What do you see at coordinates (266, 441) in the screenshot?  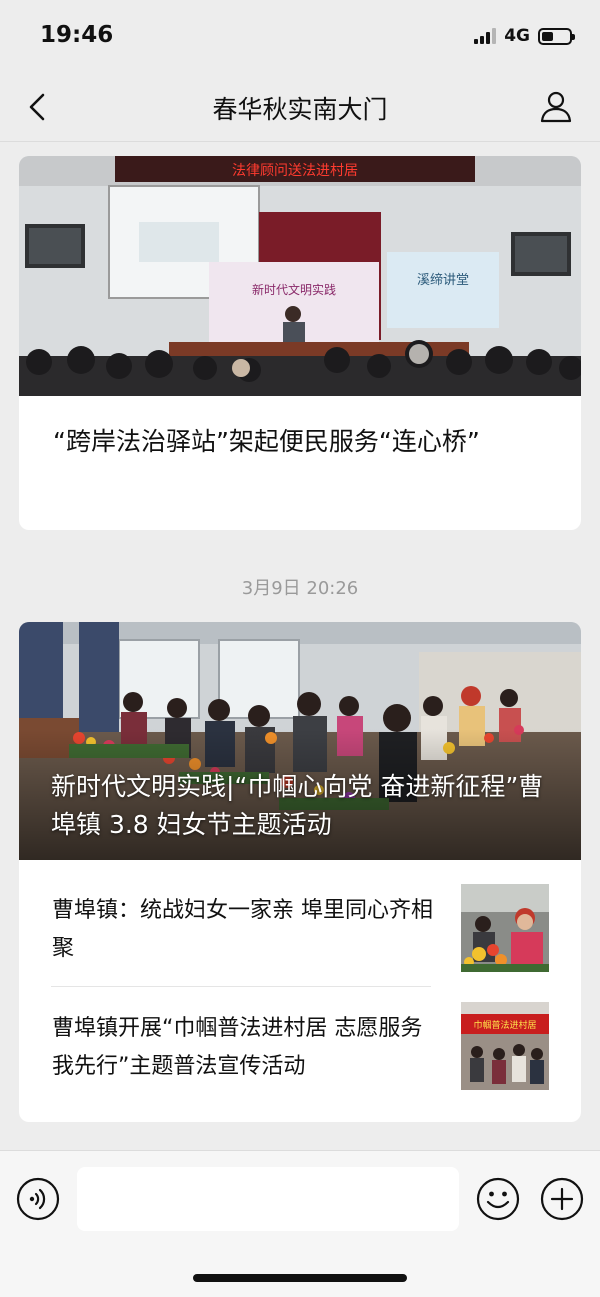 I see `article-title: “跨岸法治驿站”架起便民服务“连心桥”` at bounding box center [266, 441].